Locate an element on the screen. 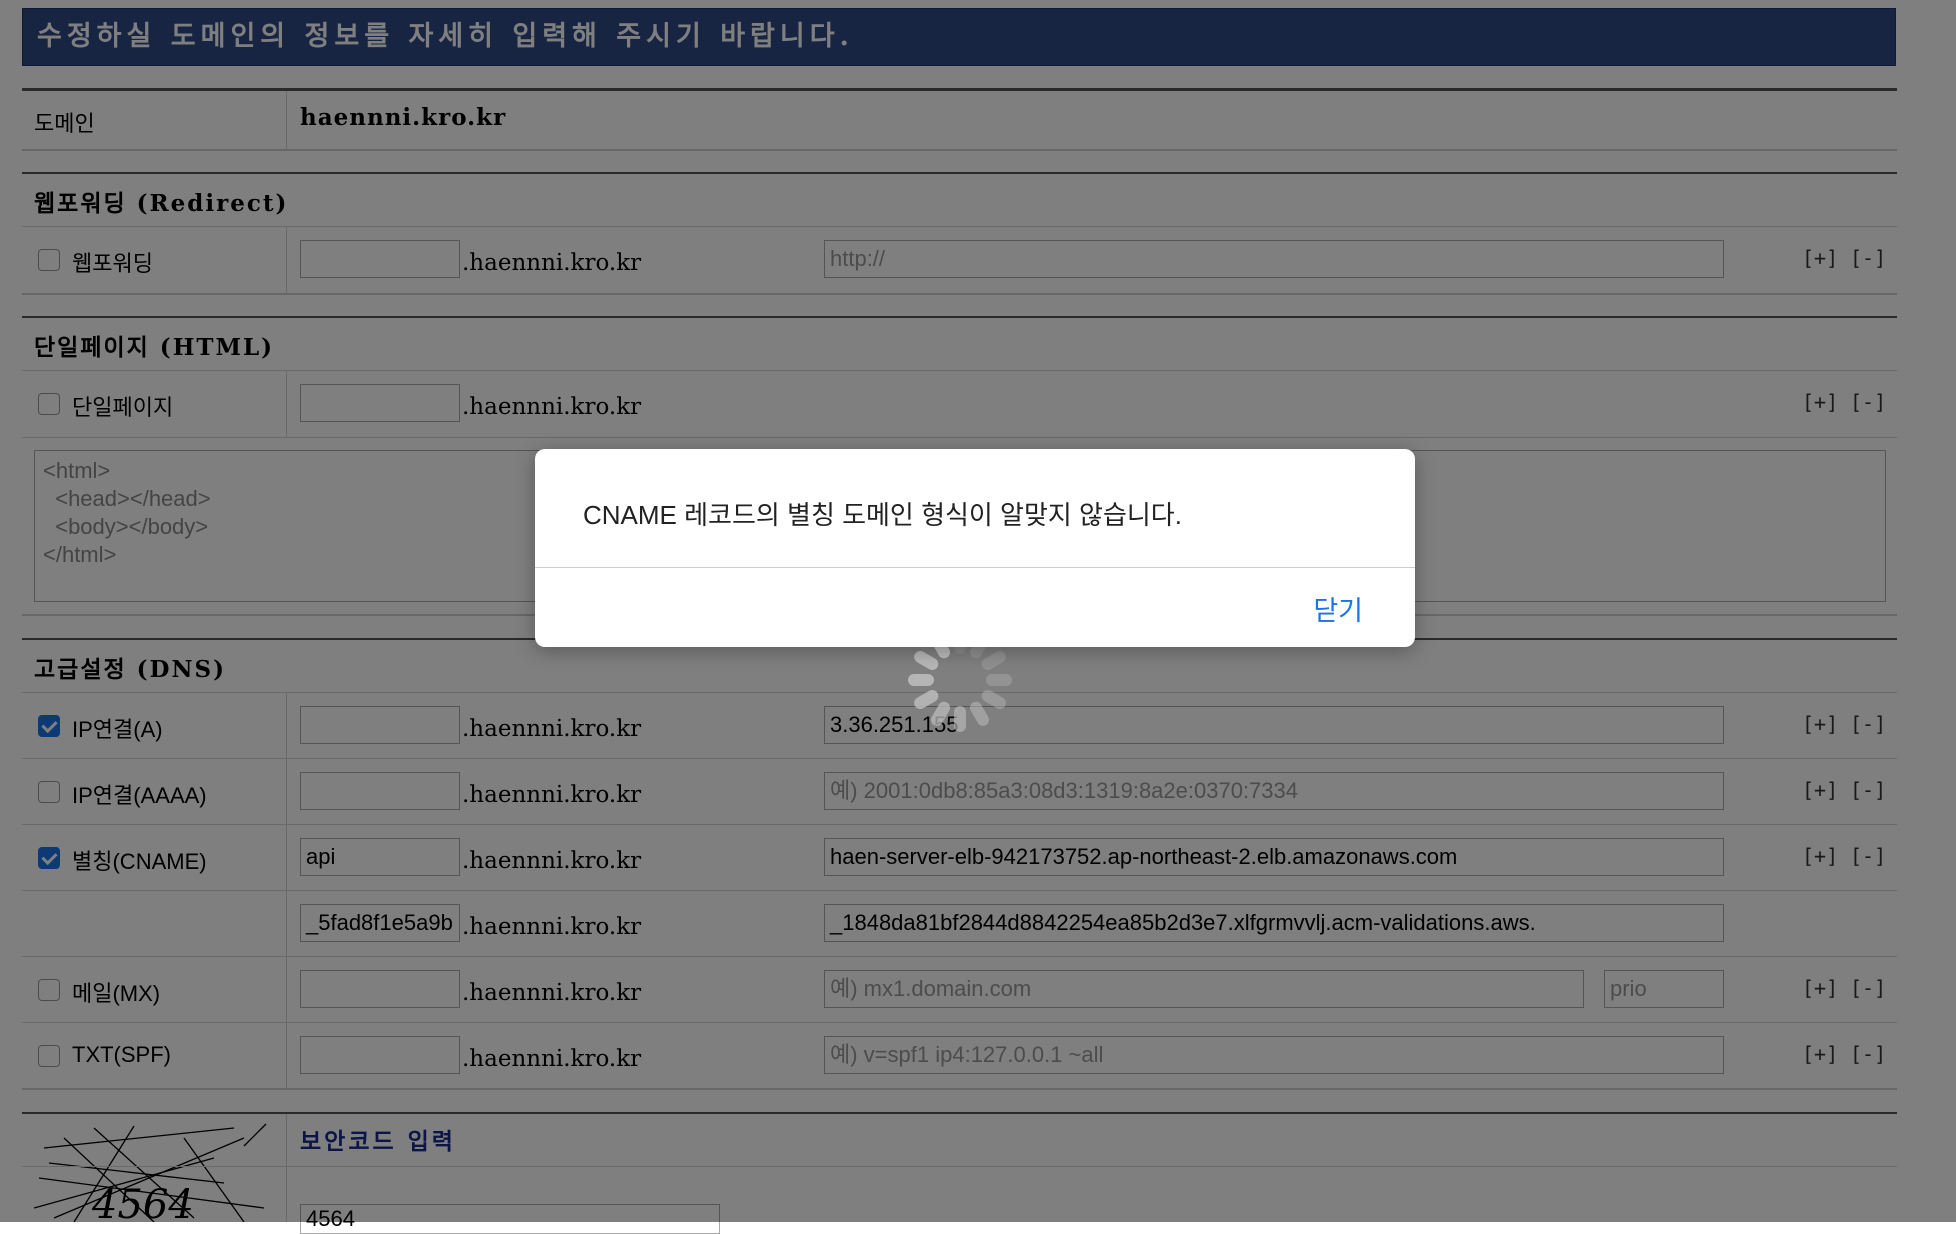  divider is located at coordinates (975, 567).